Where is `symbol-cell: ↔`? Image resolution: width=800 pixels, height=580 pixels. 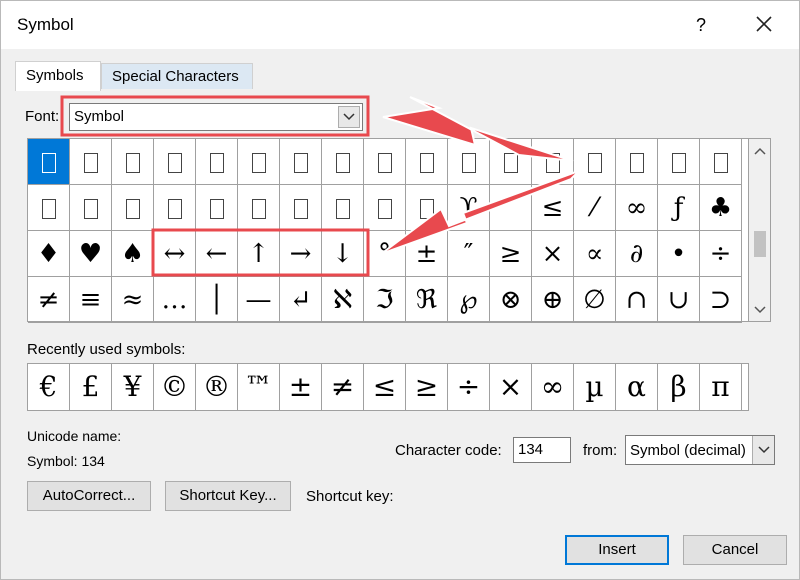
symbol-cell: ↔ is located at coordinates (175, 254).